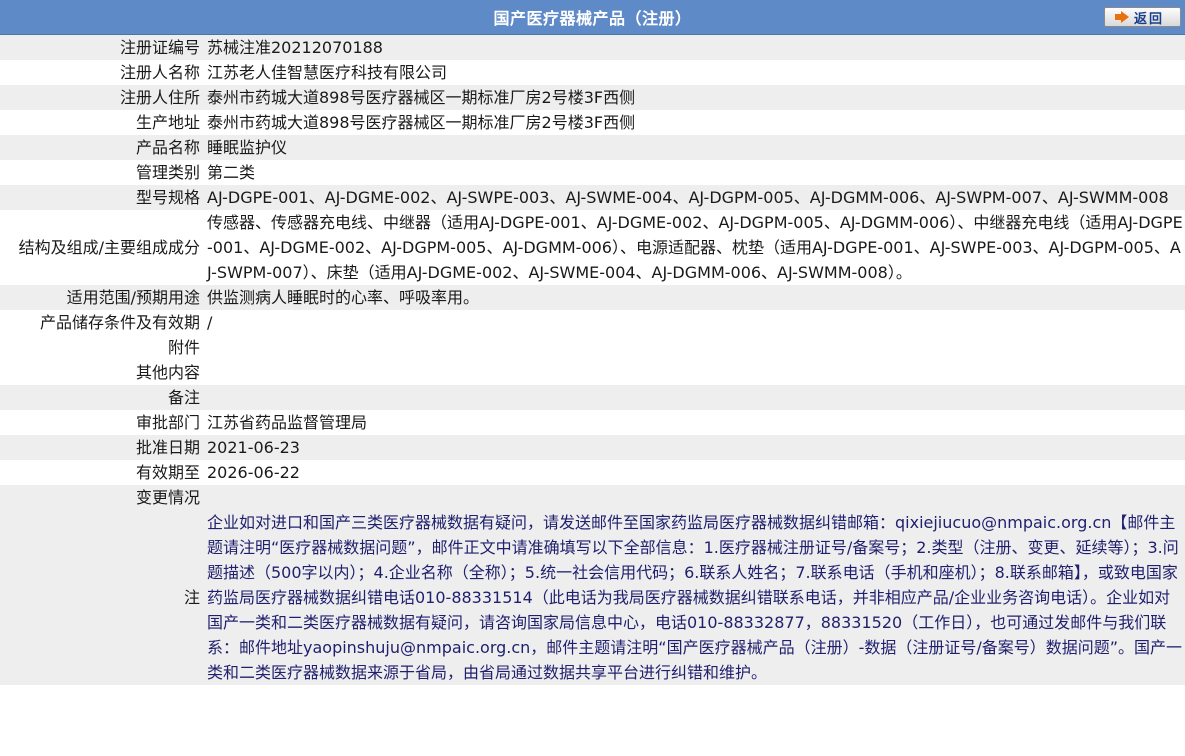 The width and height of the screenshot is (1185, 756). Describe the element at coordinates (694, 447) in the screenshot. I see `field-value: 2021-06-23` at that location.